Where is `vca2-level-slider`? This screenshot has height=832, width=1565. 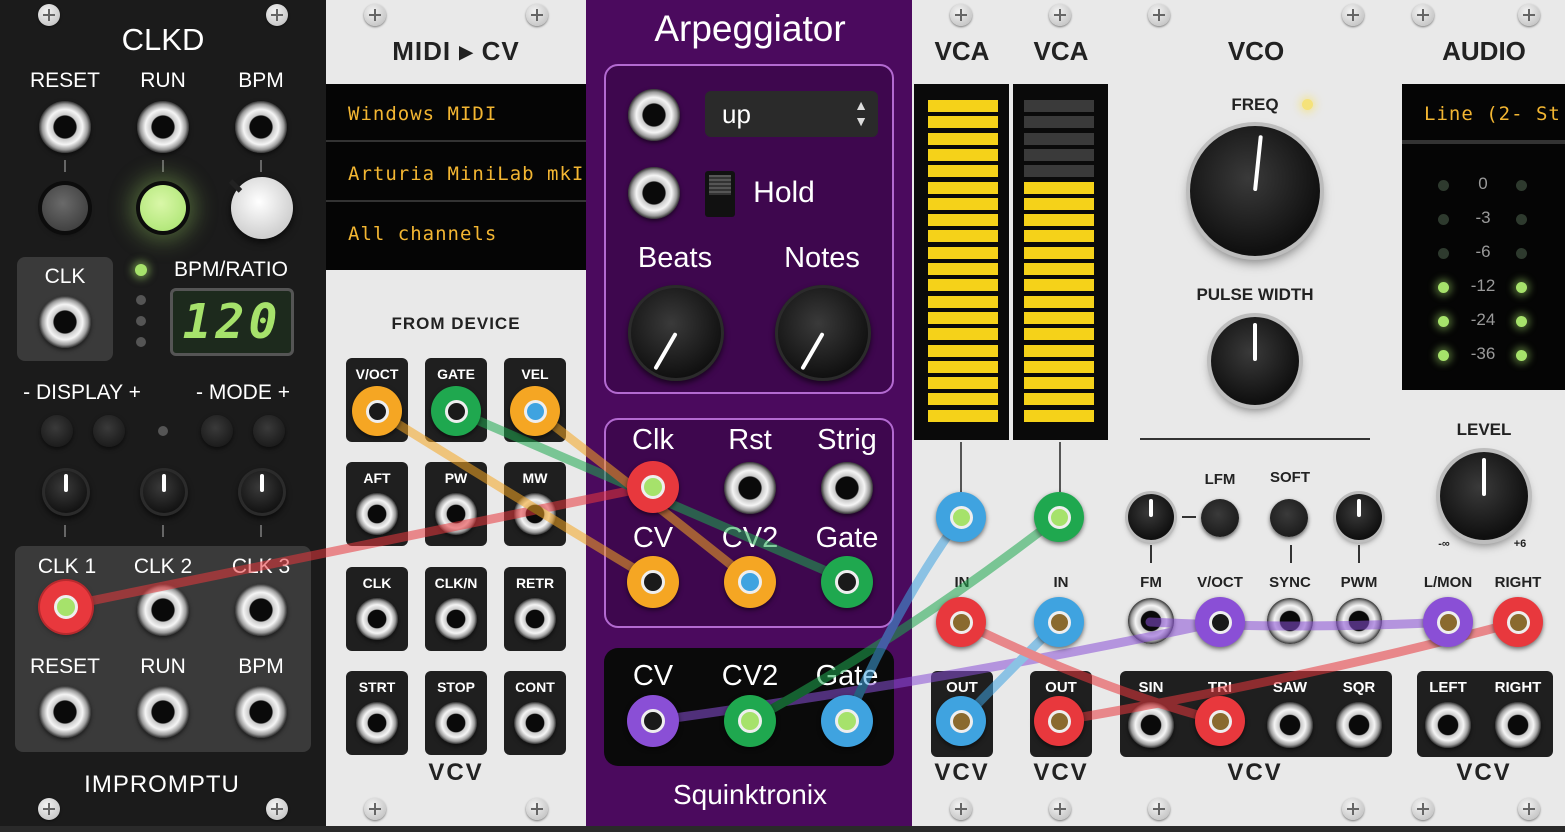
vca2-level-slider is located at coordinates (1060, 262).